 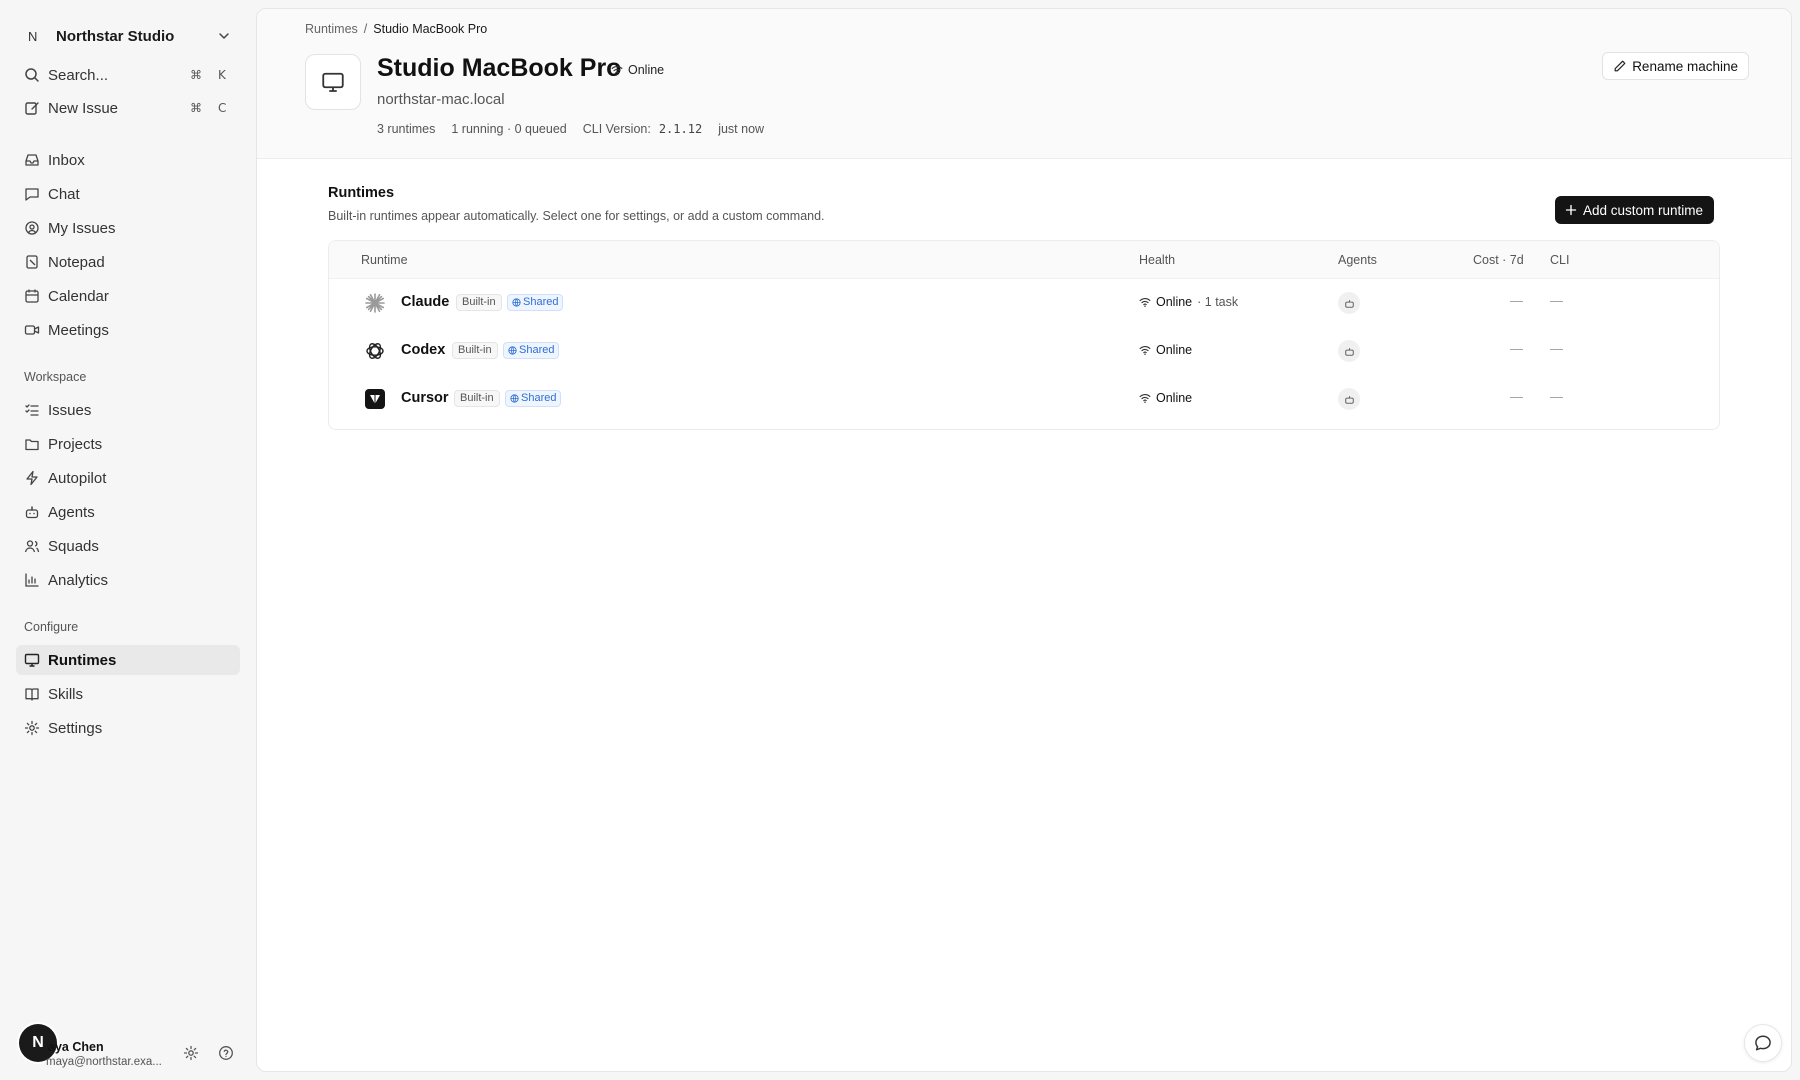 I want to click on shortcut-key: C, so click(x=222, y=108).